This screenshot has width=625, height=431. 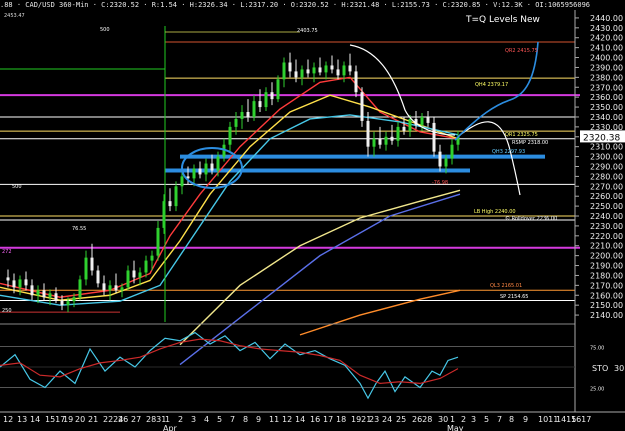 What do you see at coordinates (258, 419) in the screenshot?
I see `date-label: 9` at bounding box center [258, 419].